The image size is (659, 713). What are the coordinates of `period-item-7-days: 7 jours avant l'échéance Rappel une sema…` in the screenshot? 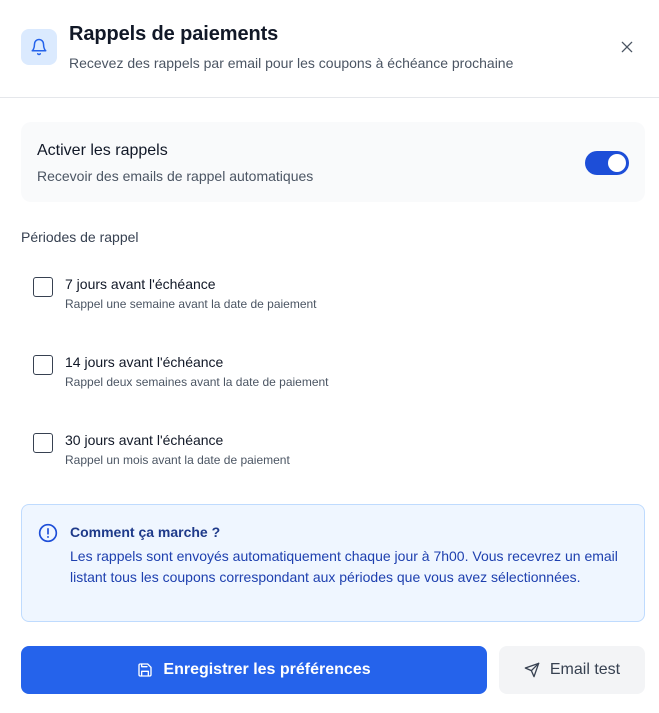 It's located at (313, 298).